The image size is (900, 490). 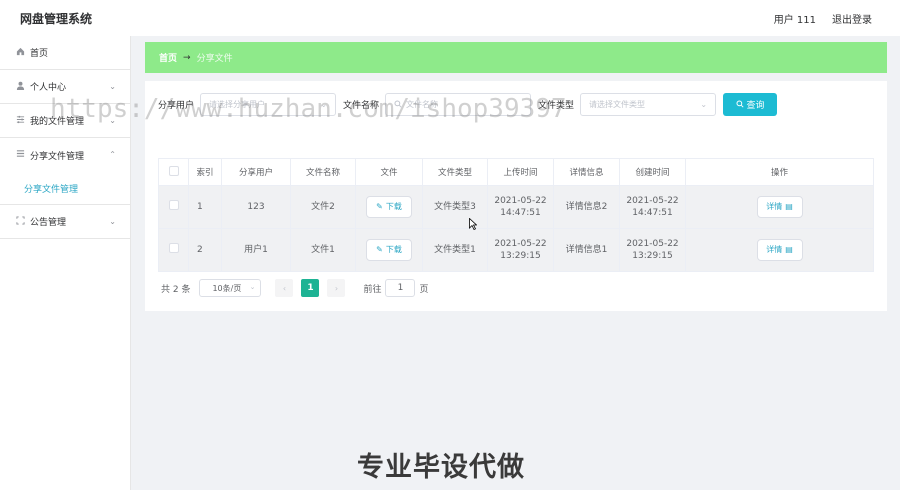 I want to click on table-row: 1 123 文件2 ✎ 下载 文件类型3 2021-05-22 14:47:51, so click(x=516, y=207).